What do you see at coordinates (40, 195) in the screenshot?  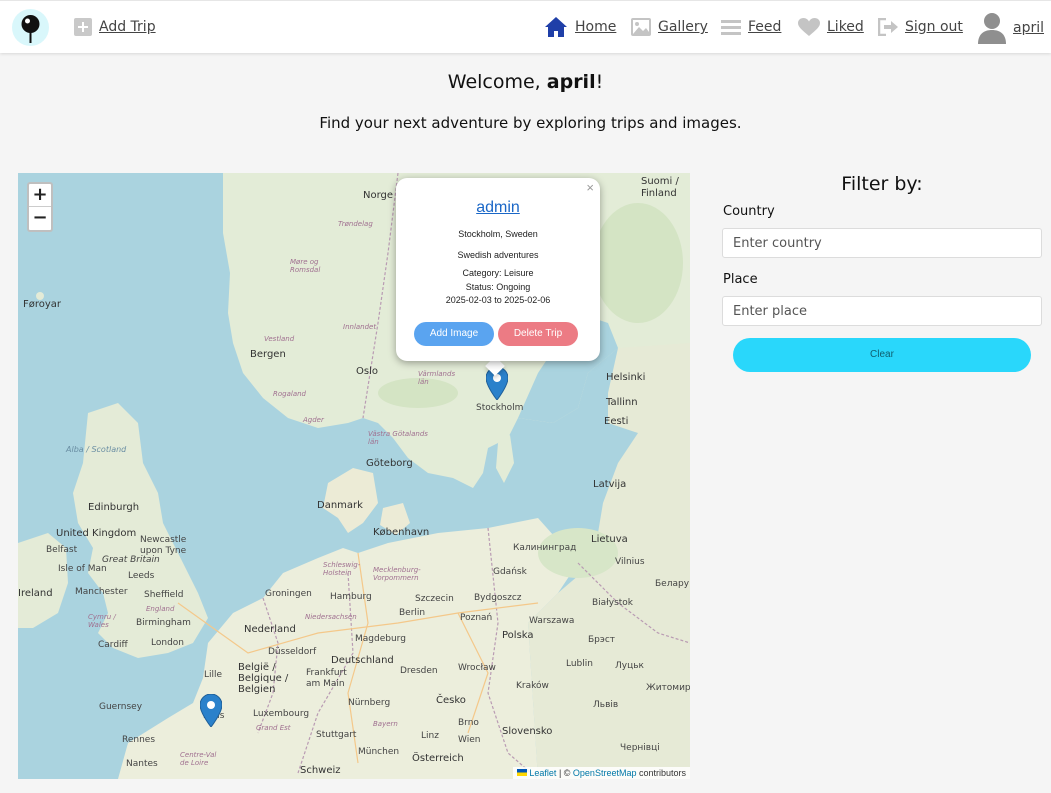 I see `zoom-in-button: +` at bounding box center [40, 195].